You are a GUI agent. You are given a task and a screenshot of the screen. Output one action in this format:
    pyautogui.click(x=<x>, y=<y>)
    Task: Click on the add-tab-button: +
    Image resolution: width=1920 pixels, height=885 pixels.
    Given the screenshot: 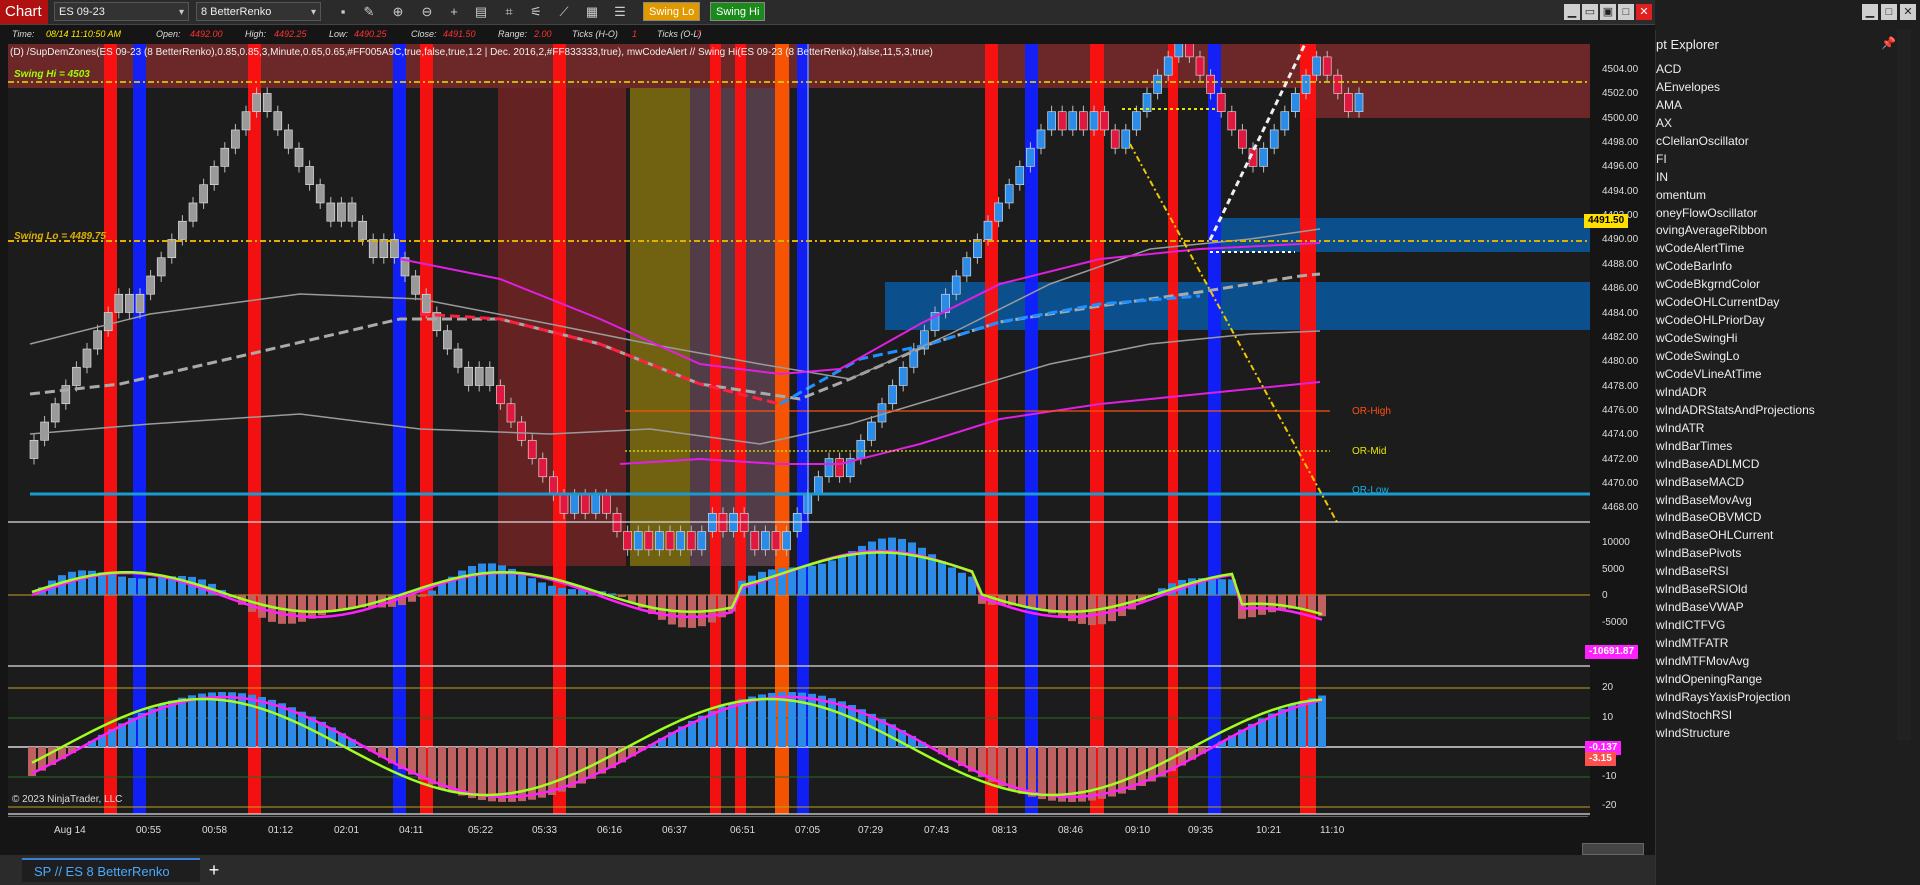 What is the action you would take?
    pyautogui.click(x=214, y=870)
    